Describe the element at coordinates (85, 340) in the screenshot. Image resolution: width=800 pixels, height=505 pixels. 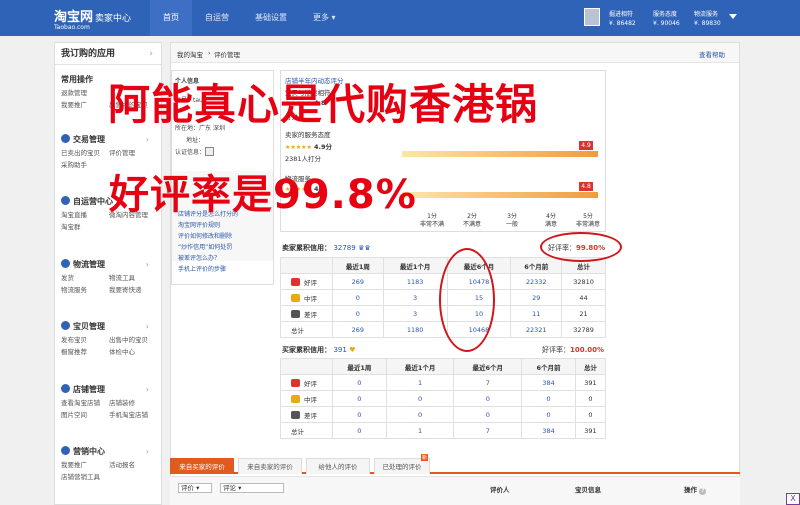
I see `sidebar-item: 发布宝贝` at that location.